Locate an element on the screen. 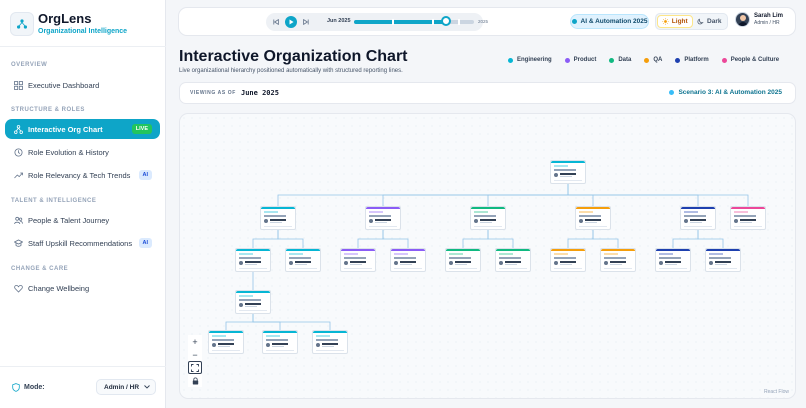 The height and width of the screenshot is (408, 806). sun-icon is located at coordinates (665, 21).